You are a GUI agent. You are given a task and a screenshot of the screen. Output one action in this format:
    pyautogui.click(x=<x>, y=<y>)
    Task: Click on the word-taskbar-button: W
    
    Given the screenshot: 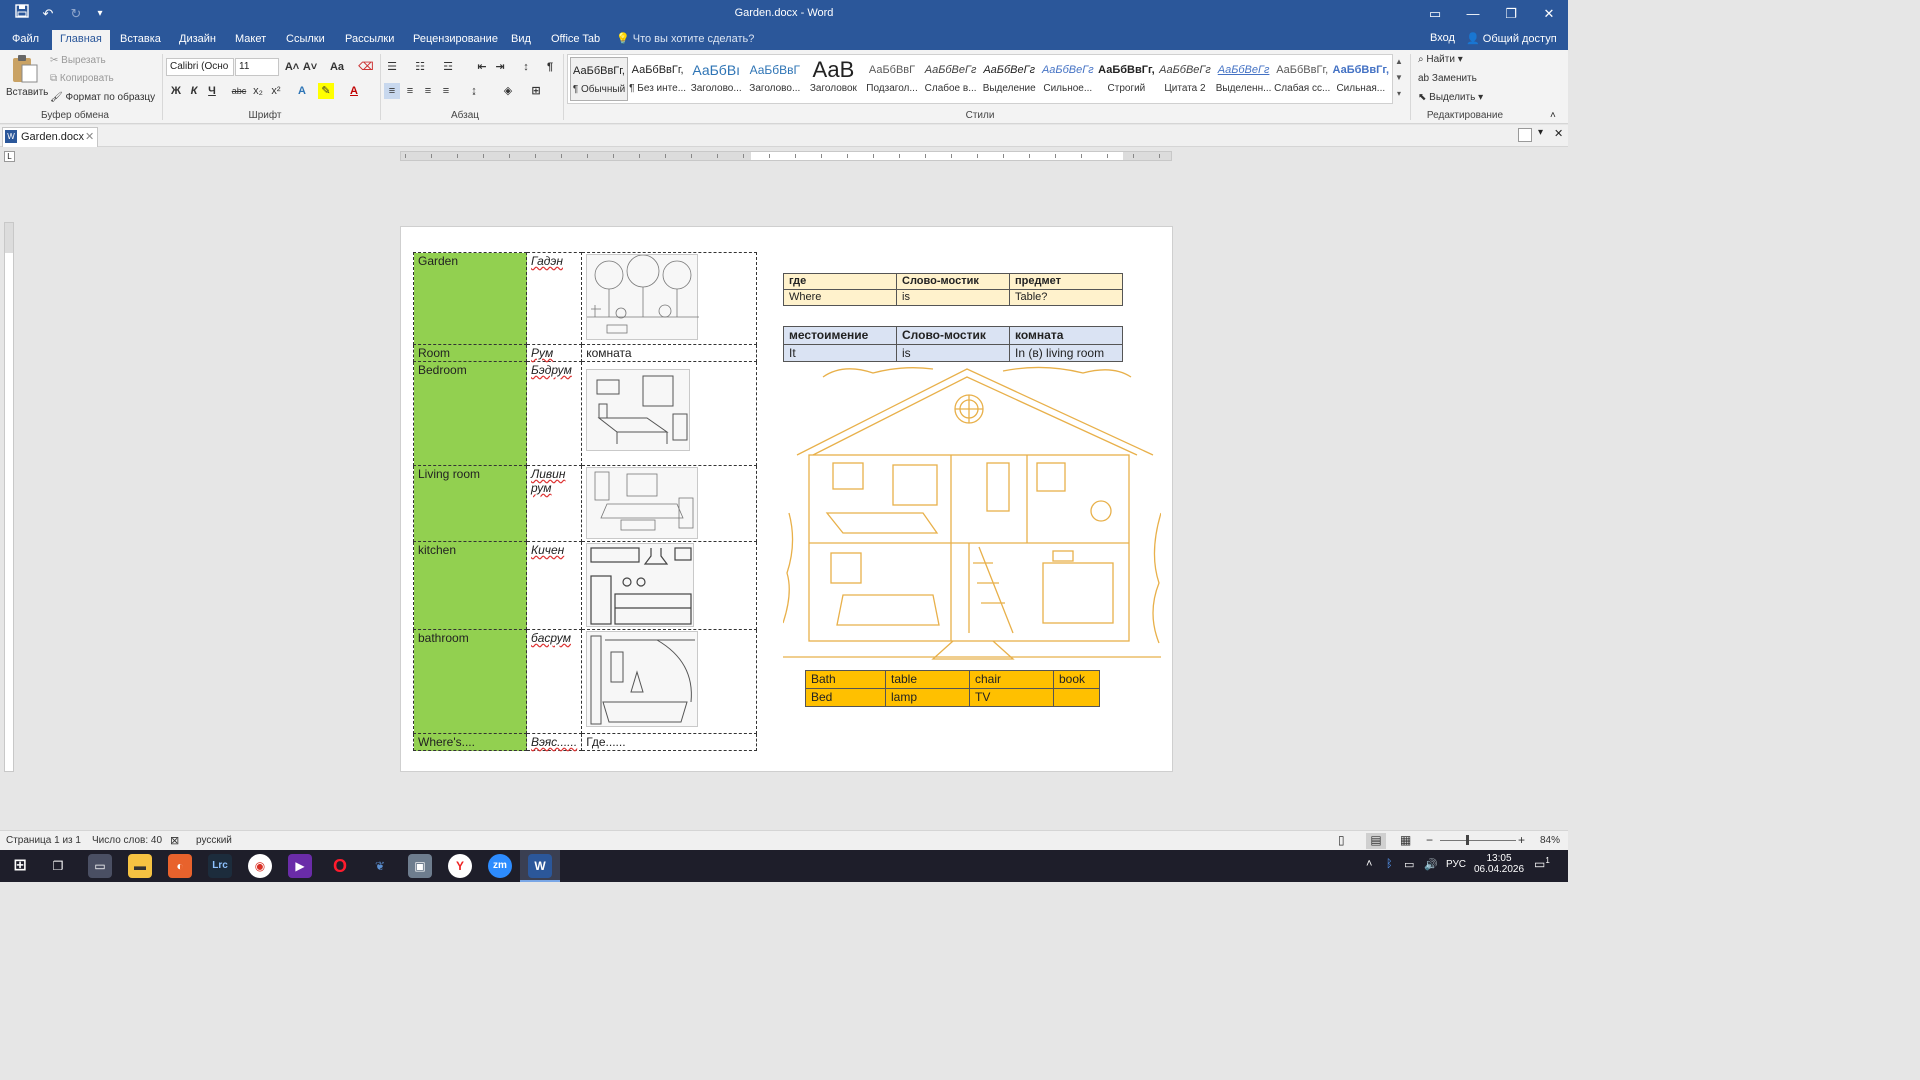 What is the action you would take?
    pyautogui.click(x=540, y=866)
    